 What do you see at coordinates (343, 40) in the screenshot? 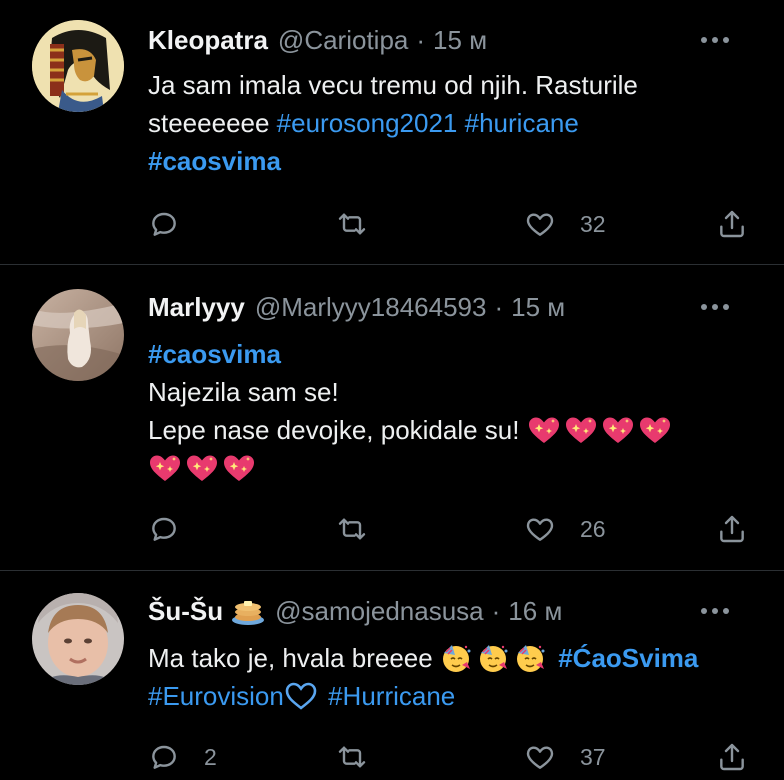
I see `user-handle: @Cariotipa` at bounding box center [343, 40].